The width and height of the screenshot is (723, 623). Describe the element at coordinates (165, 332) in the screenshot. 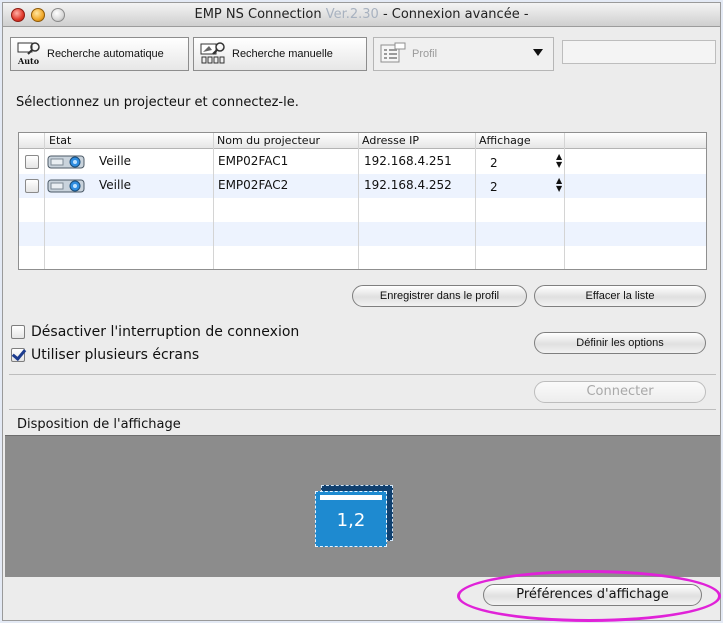

I see `disable-interrupt-label: Désactiver l'interruption de connexion` at that location.